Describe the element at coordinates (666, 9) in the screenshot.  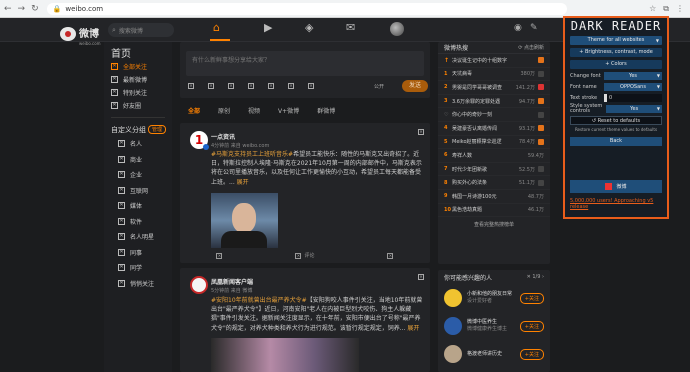
I see `extensions-icon: ⧉` at that location.